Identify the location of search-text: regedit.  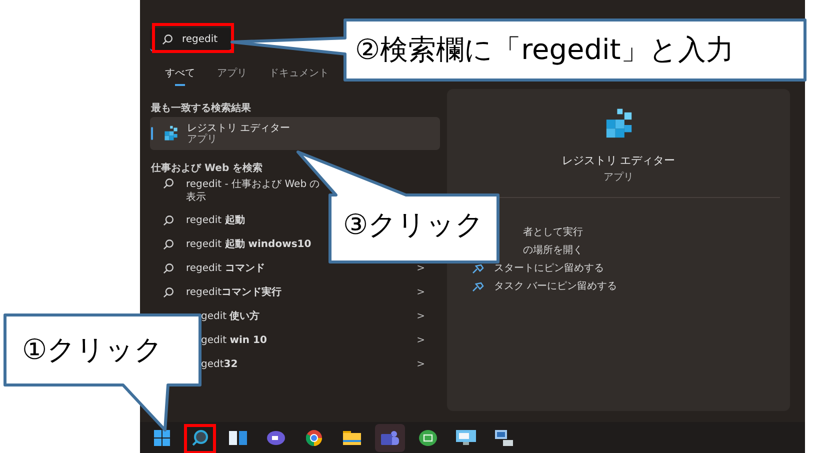
(200, 39).